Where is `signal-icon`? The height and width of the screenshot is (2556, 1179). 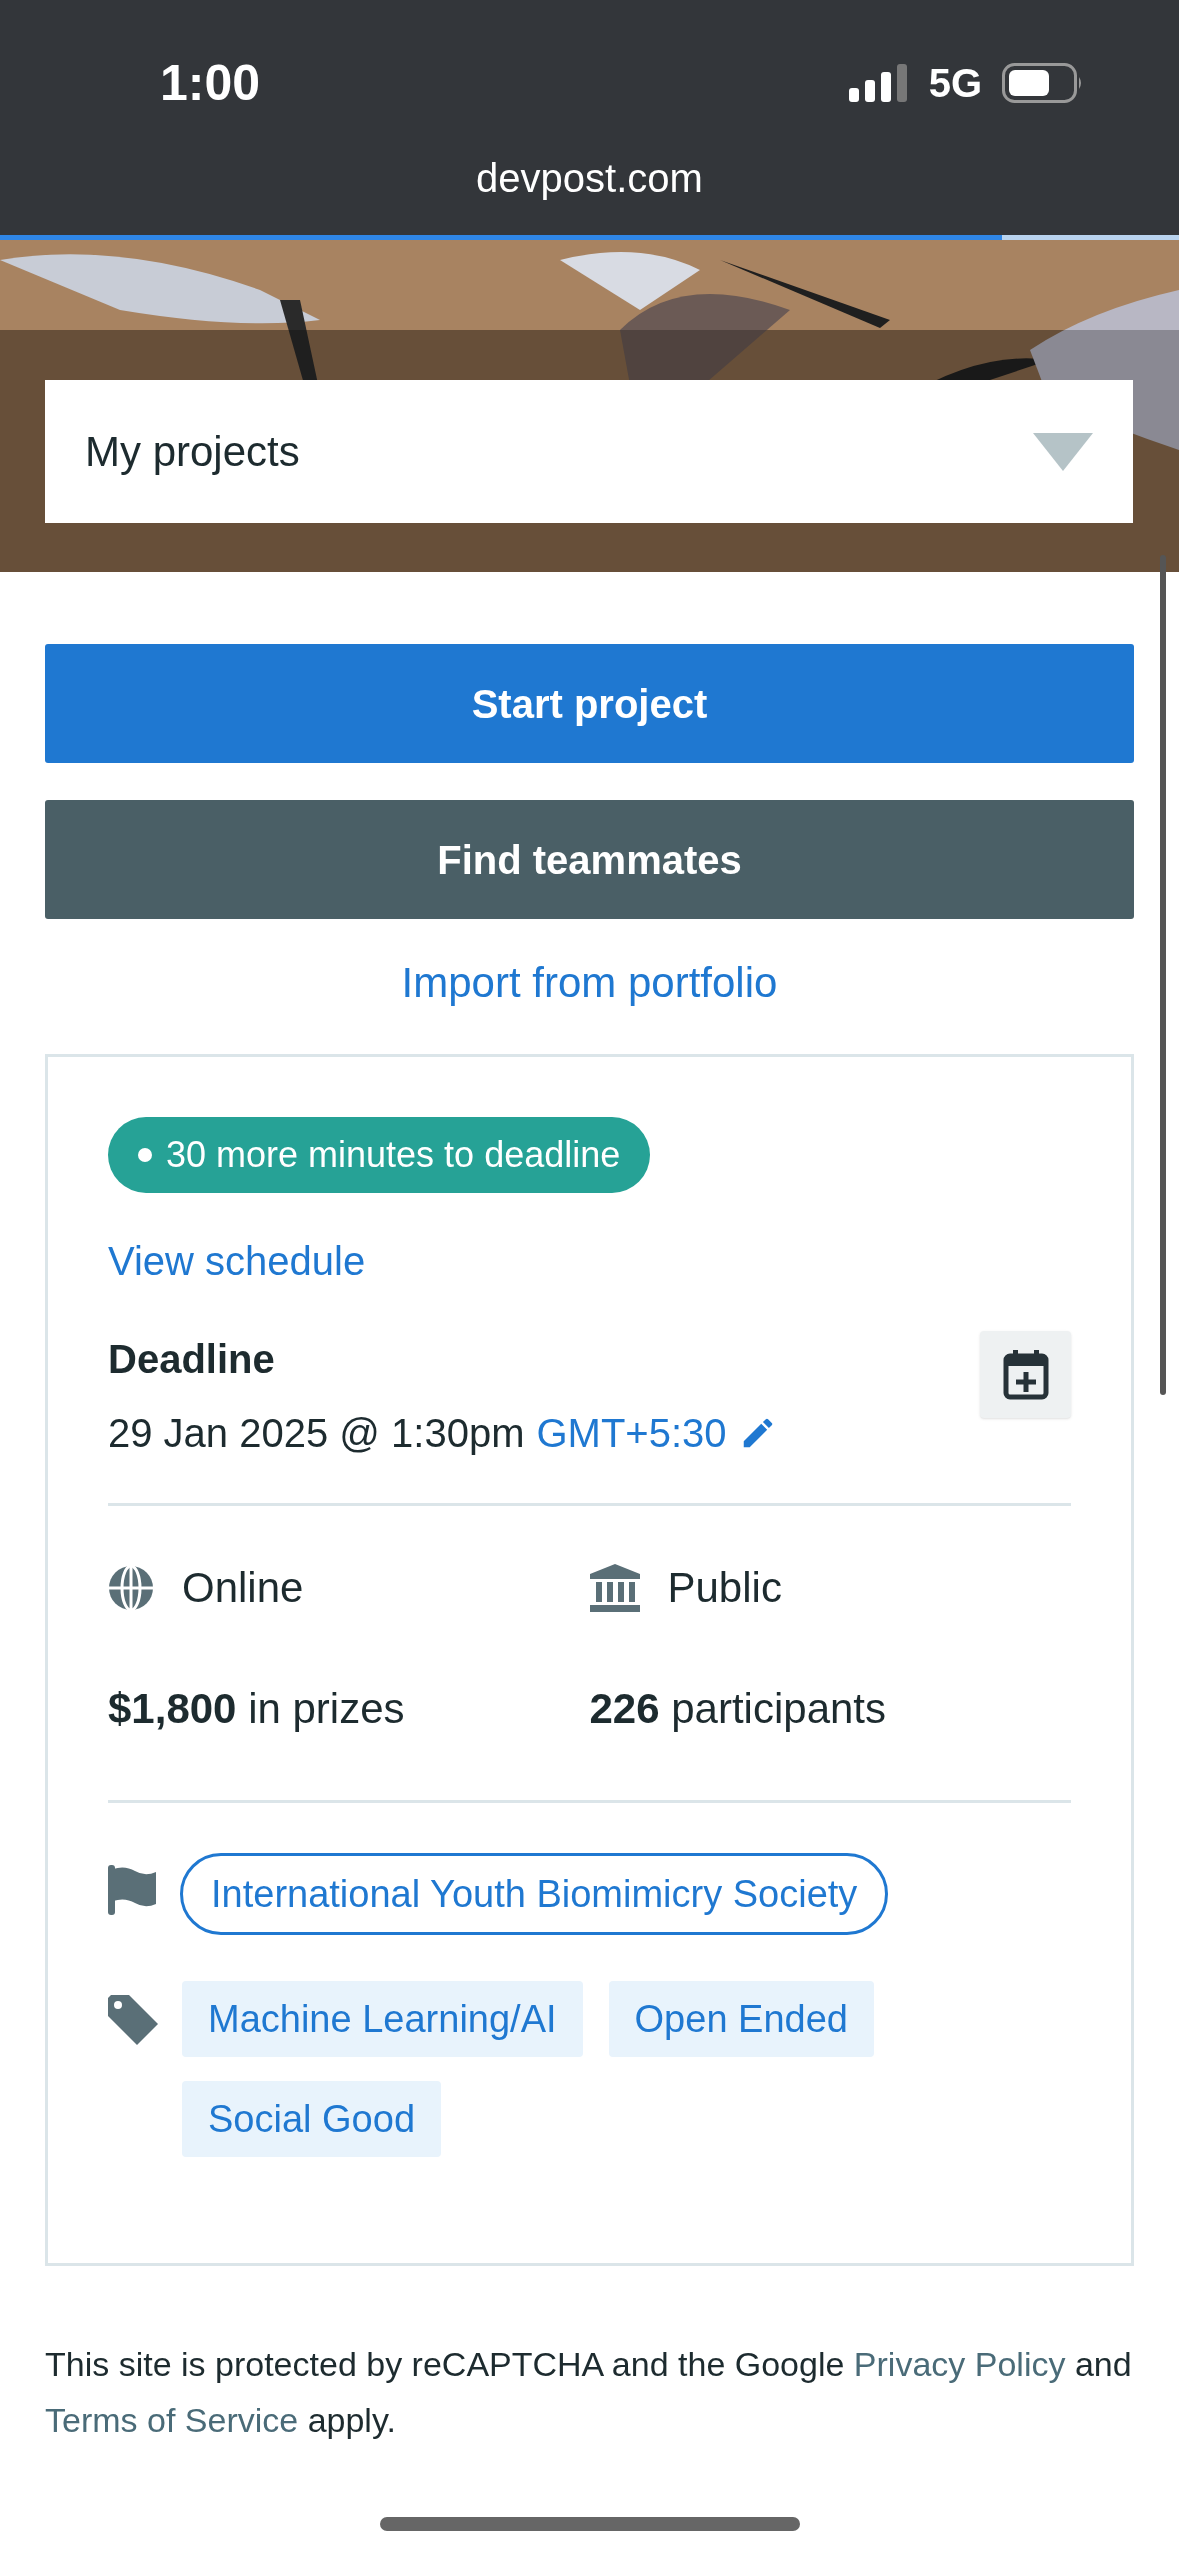 signal-icon is located at coordinates (878, 83).